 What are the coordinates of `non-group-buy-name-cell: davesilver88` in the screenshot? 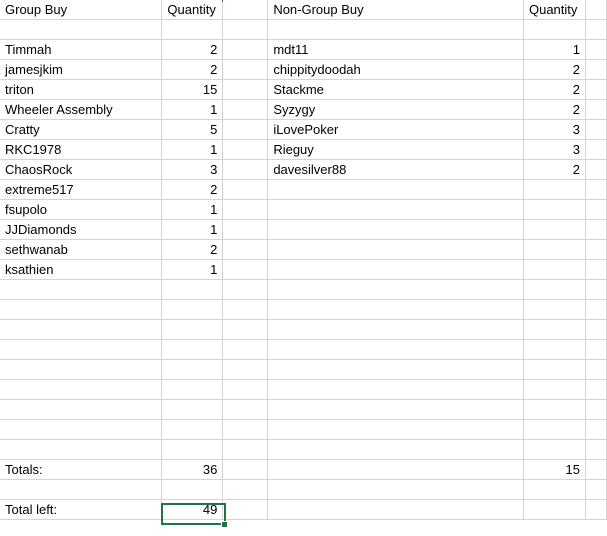 It's located at (395, 169).